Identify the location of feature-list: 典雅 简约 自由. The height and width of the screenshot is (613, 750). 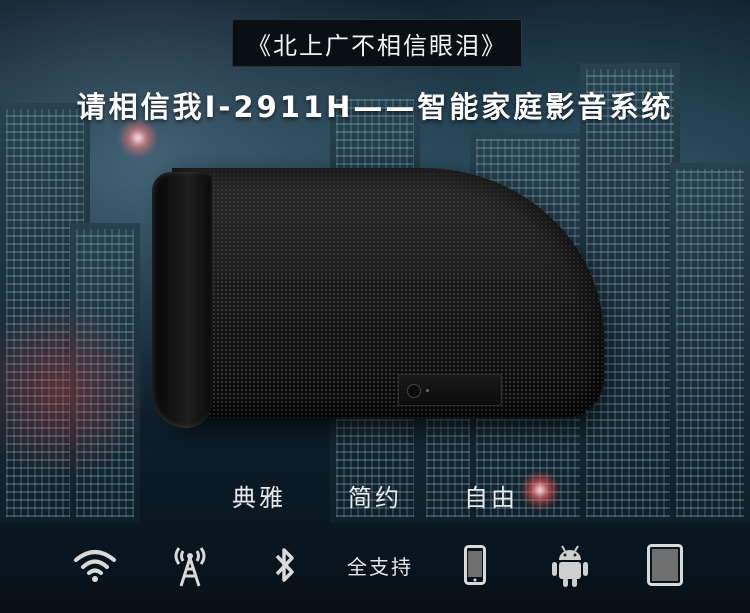
(375, 495).